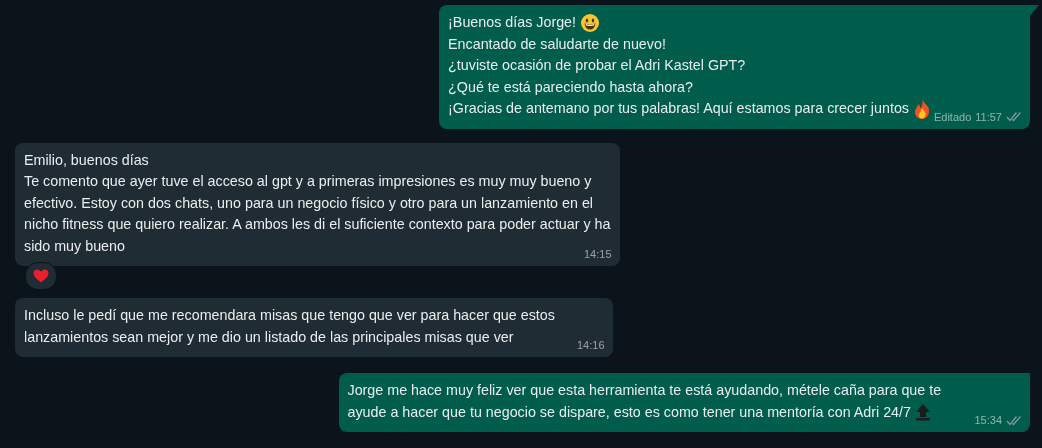  I want to click on message-line: Emilio, buenos días, so click(86, 160).